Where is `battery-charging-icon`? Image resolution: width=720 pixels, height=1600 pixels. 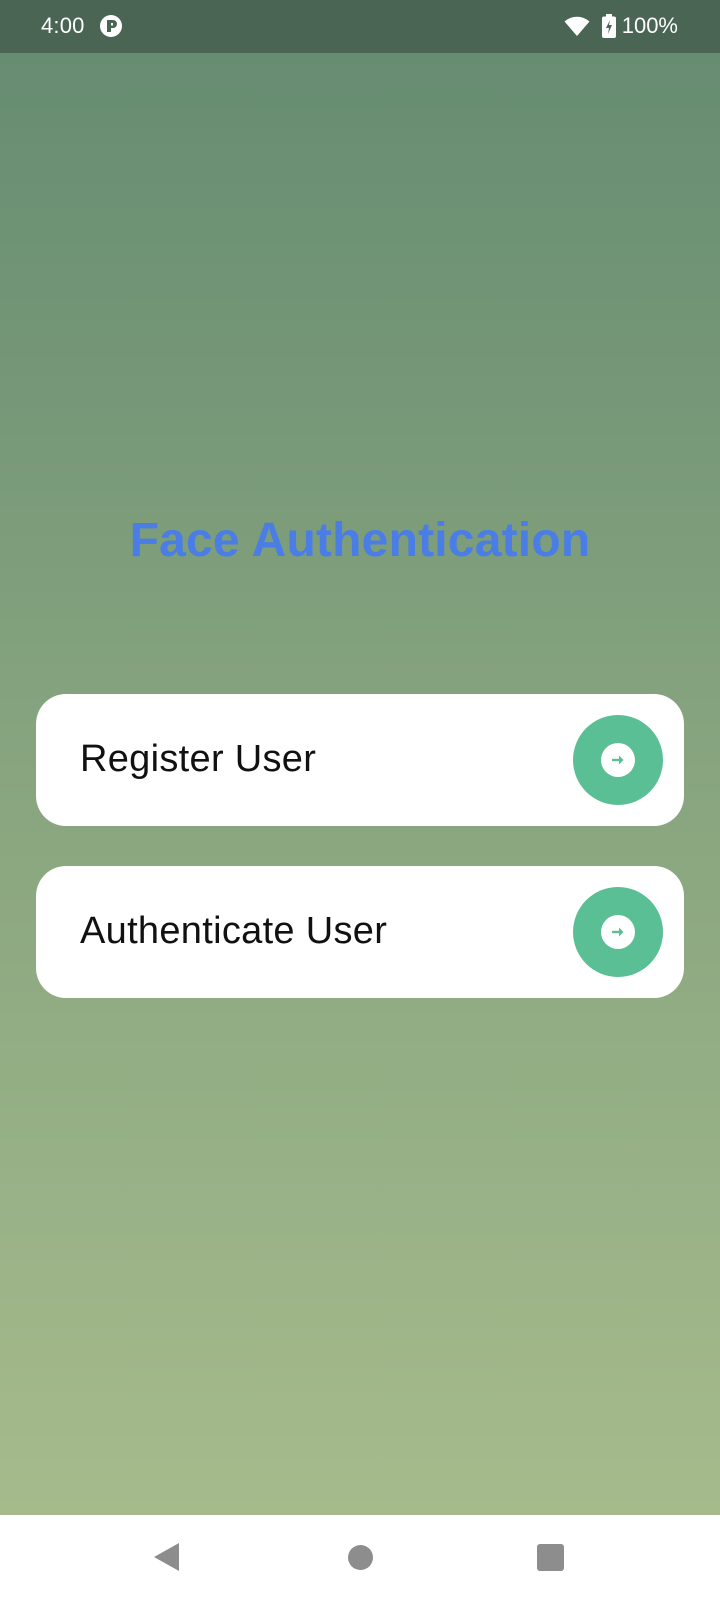 battery-charging-icon is located at coordinates (608, 26).